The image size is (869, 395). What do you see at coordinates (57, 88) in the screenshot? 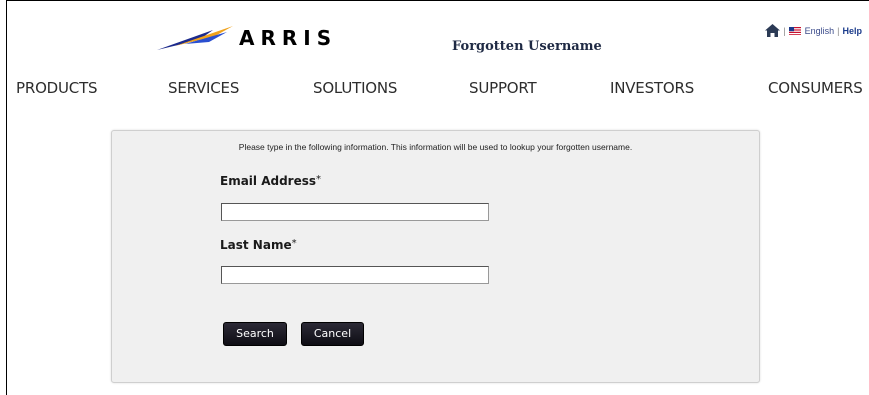
I see `nav-item-products: PRODUCTS` at bounding box center [57, 88].